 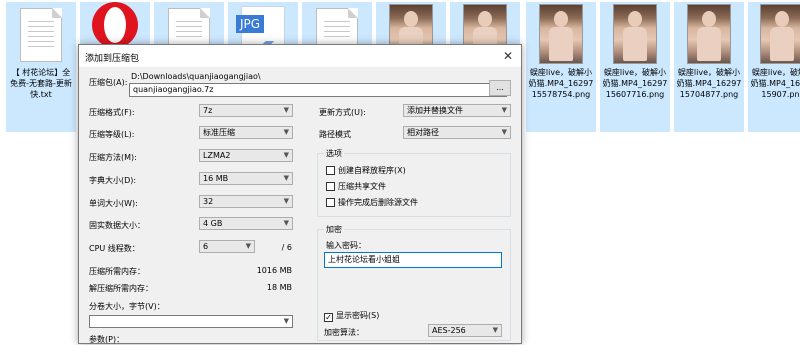 What do you see at coordinates (358, 315) in the screenshot?
I see `show-password-label: 显示密码(S)` at bounding box center [358, 315].